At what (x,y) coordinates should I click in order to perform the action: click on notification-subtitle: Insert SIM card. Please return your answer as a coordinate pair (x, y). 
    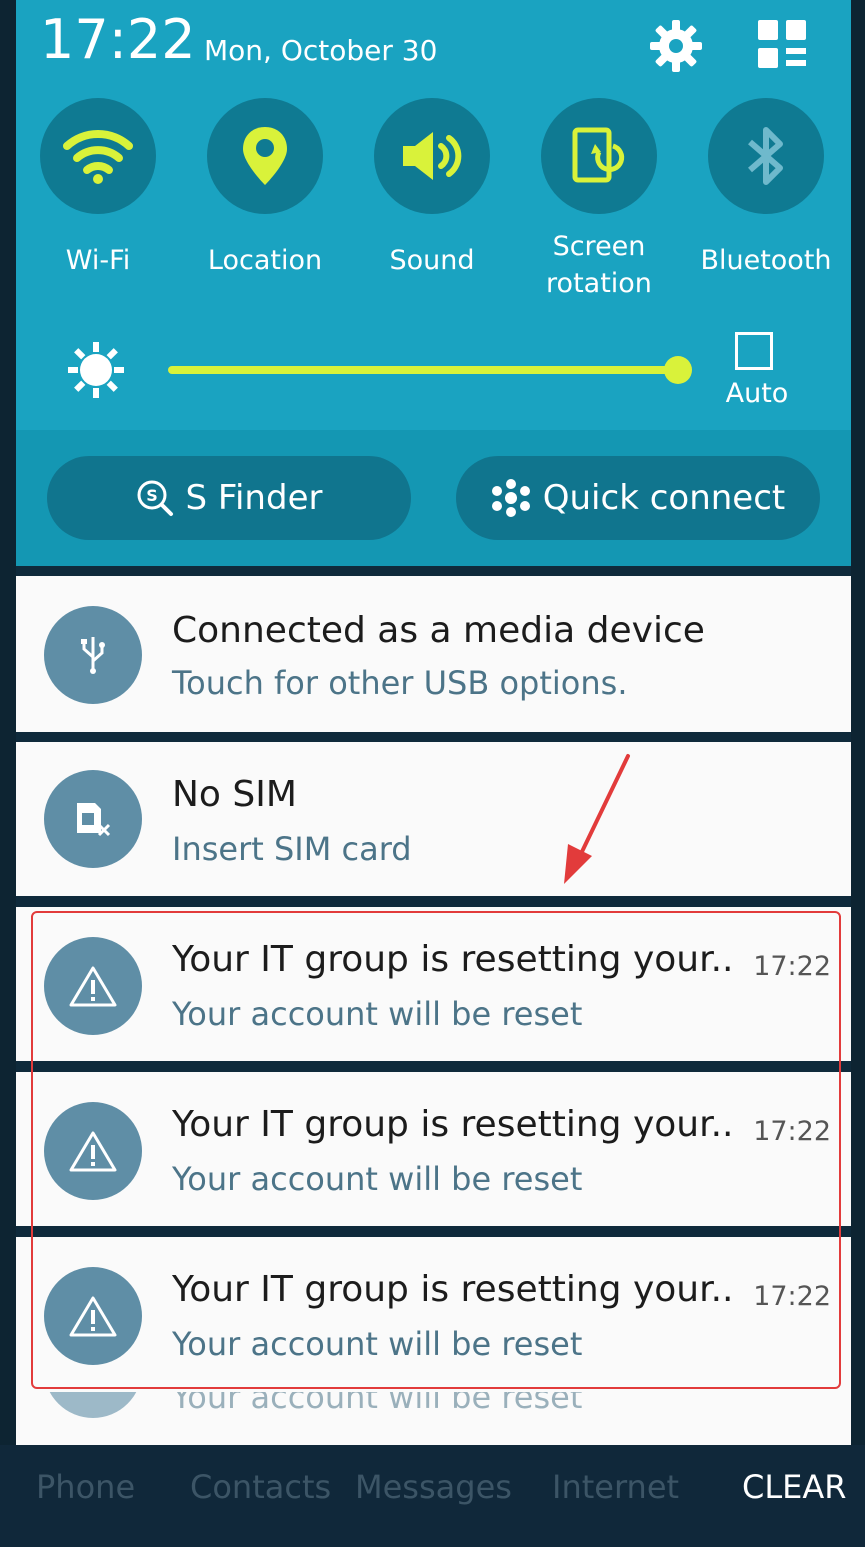
    Looking at the image, I should click on (292, 849).